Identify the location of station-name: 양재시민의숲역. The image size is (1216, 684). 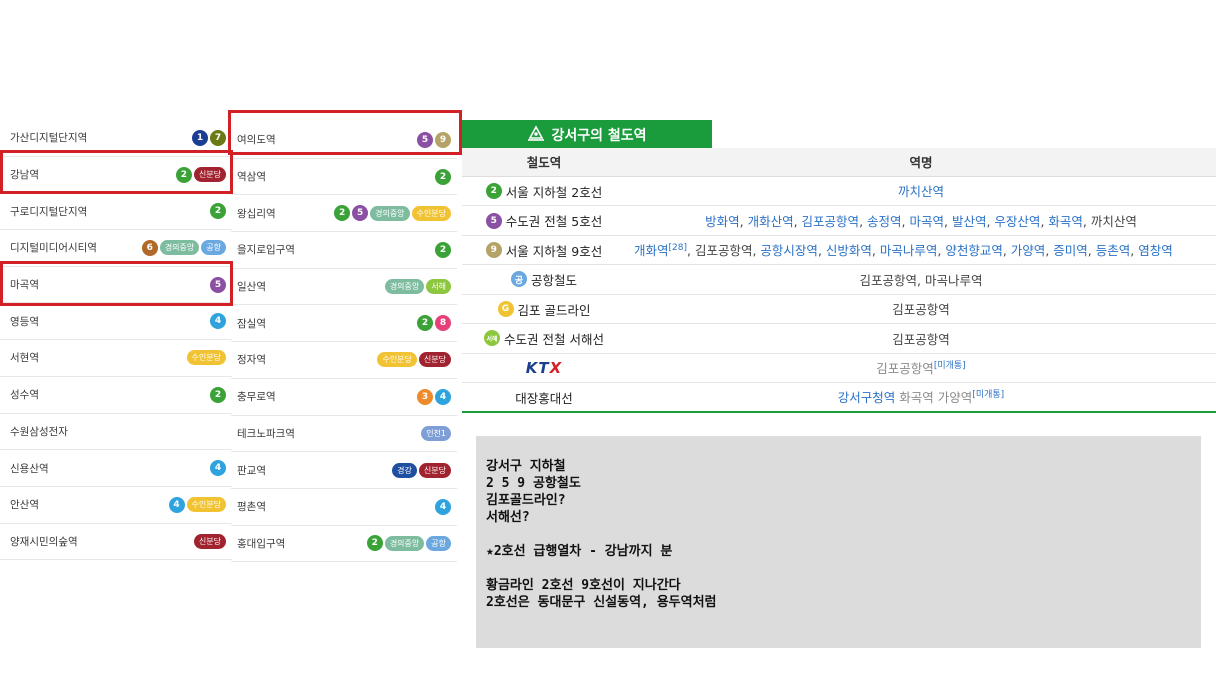
(44, 541).